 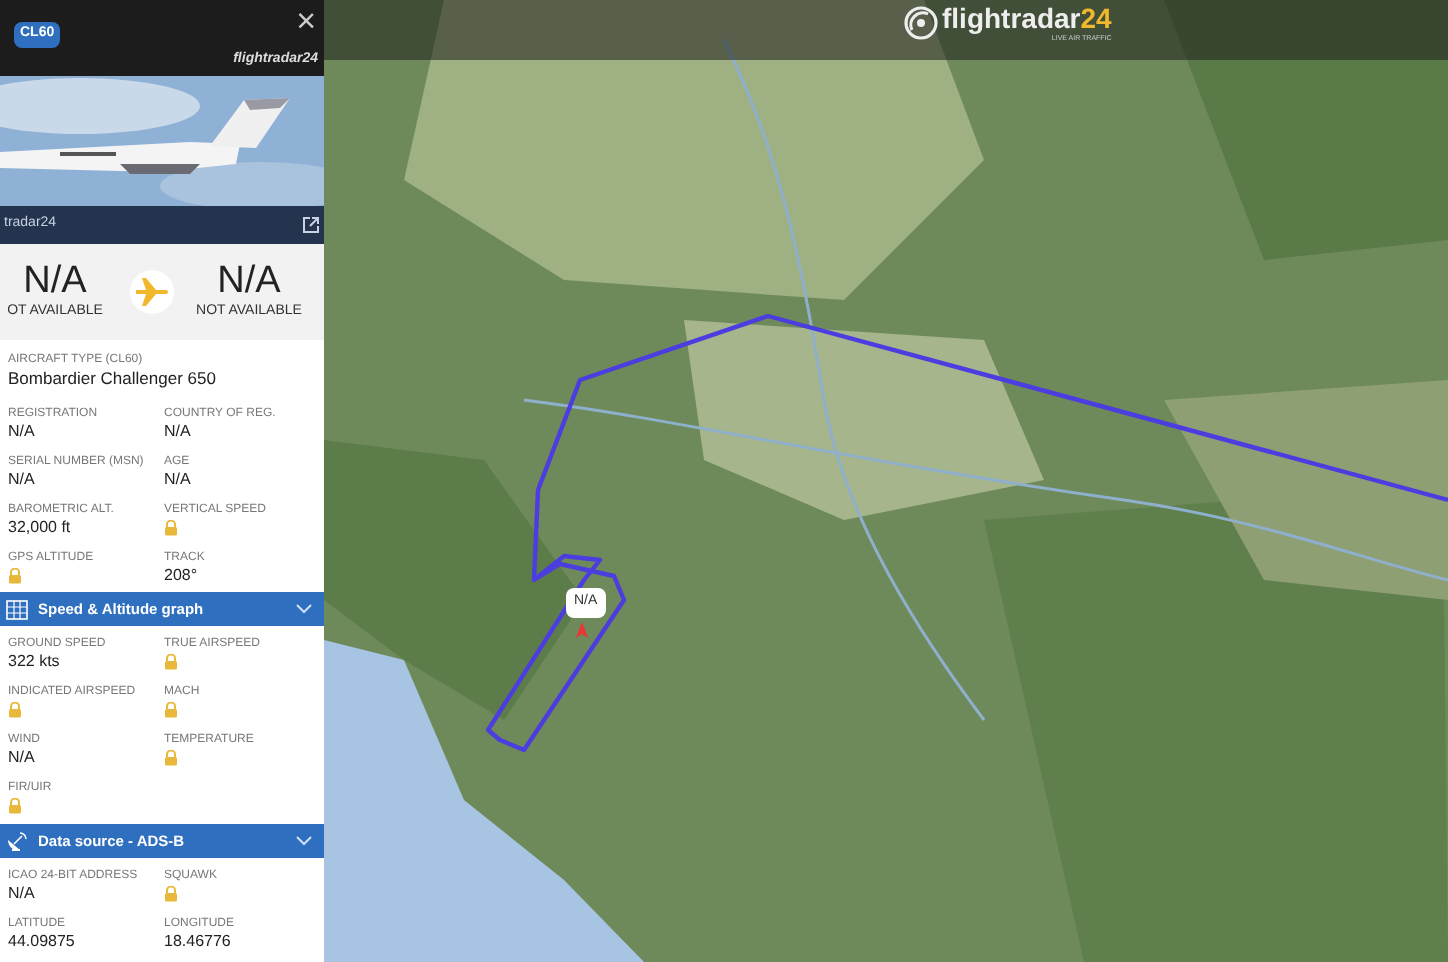 What do you see at coordinates (17, 841) in the screenshot?
I see `satellite-dish-icon` at bounding box center [17, 841].